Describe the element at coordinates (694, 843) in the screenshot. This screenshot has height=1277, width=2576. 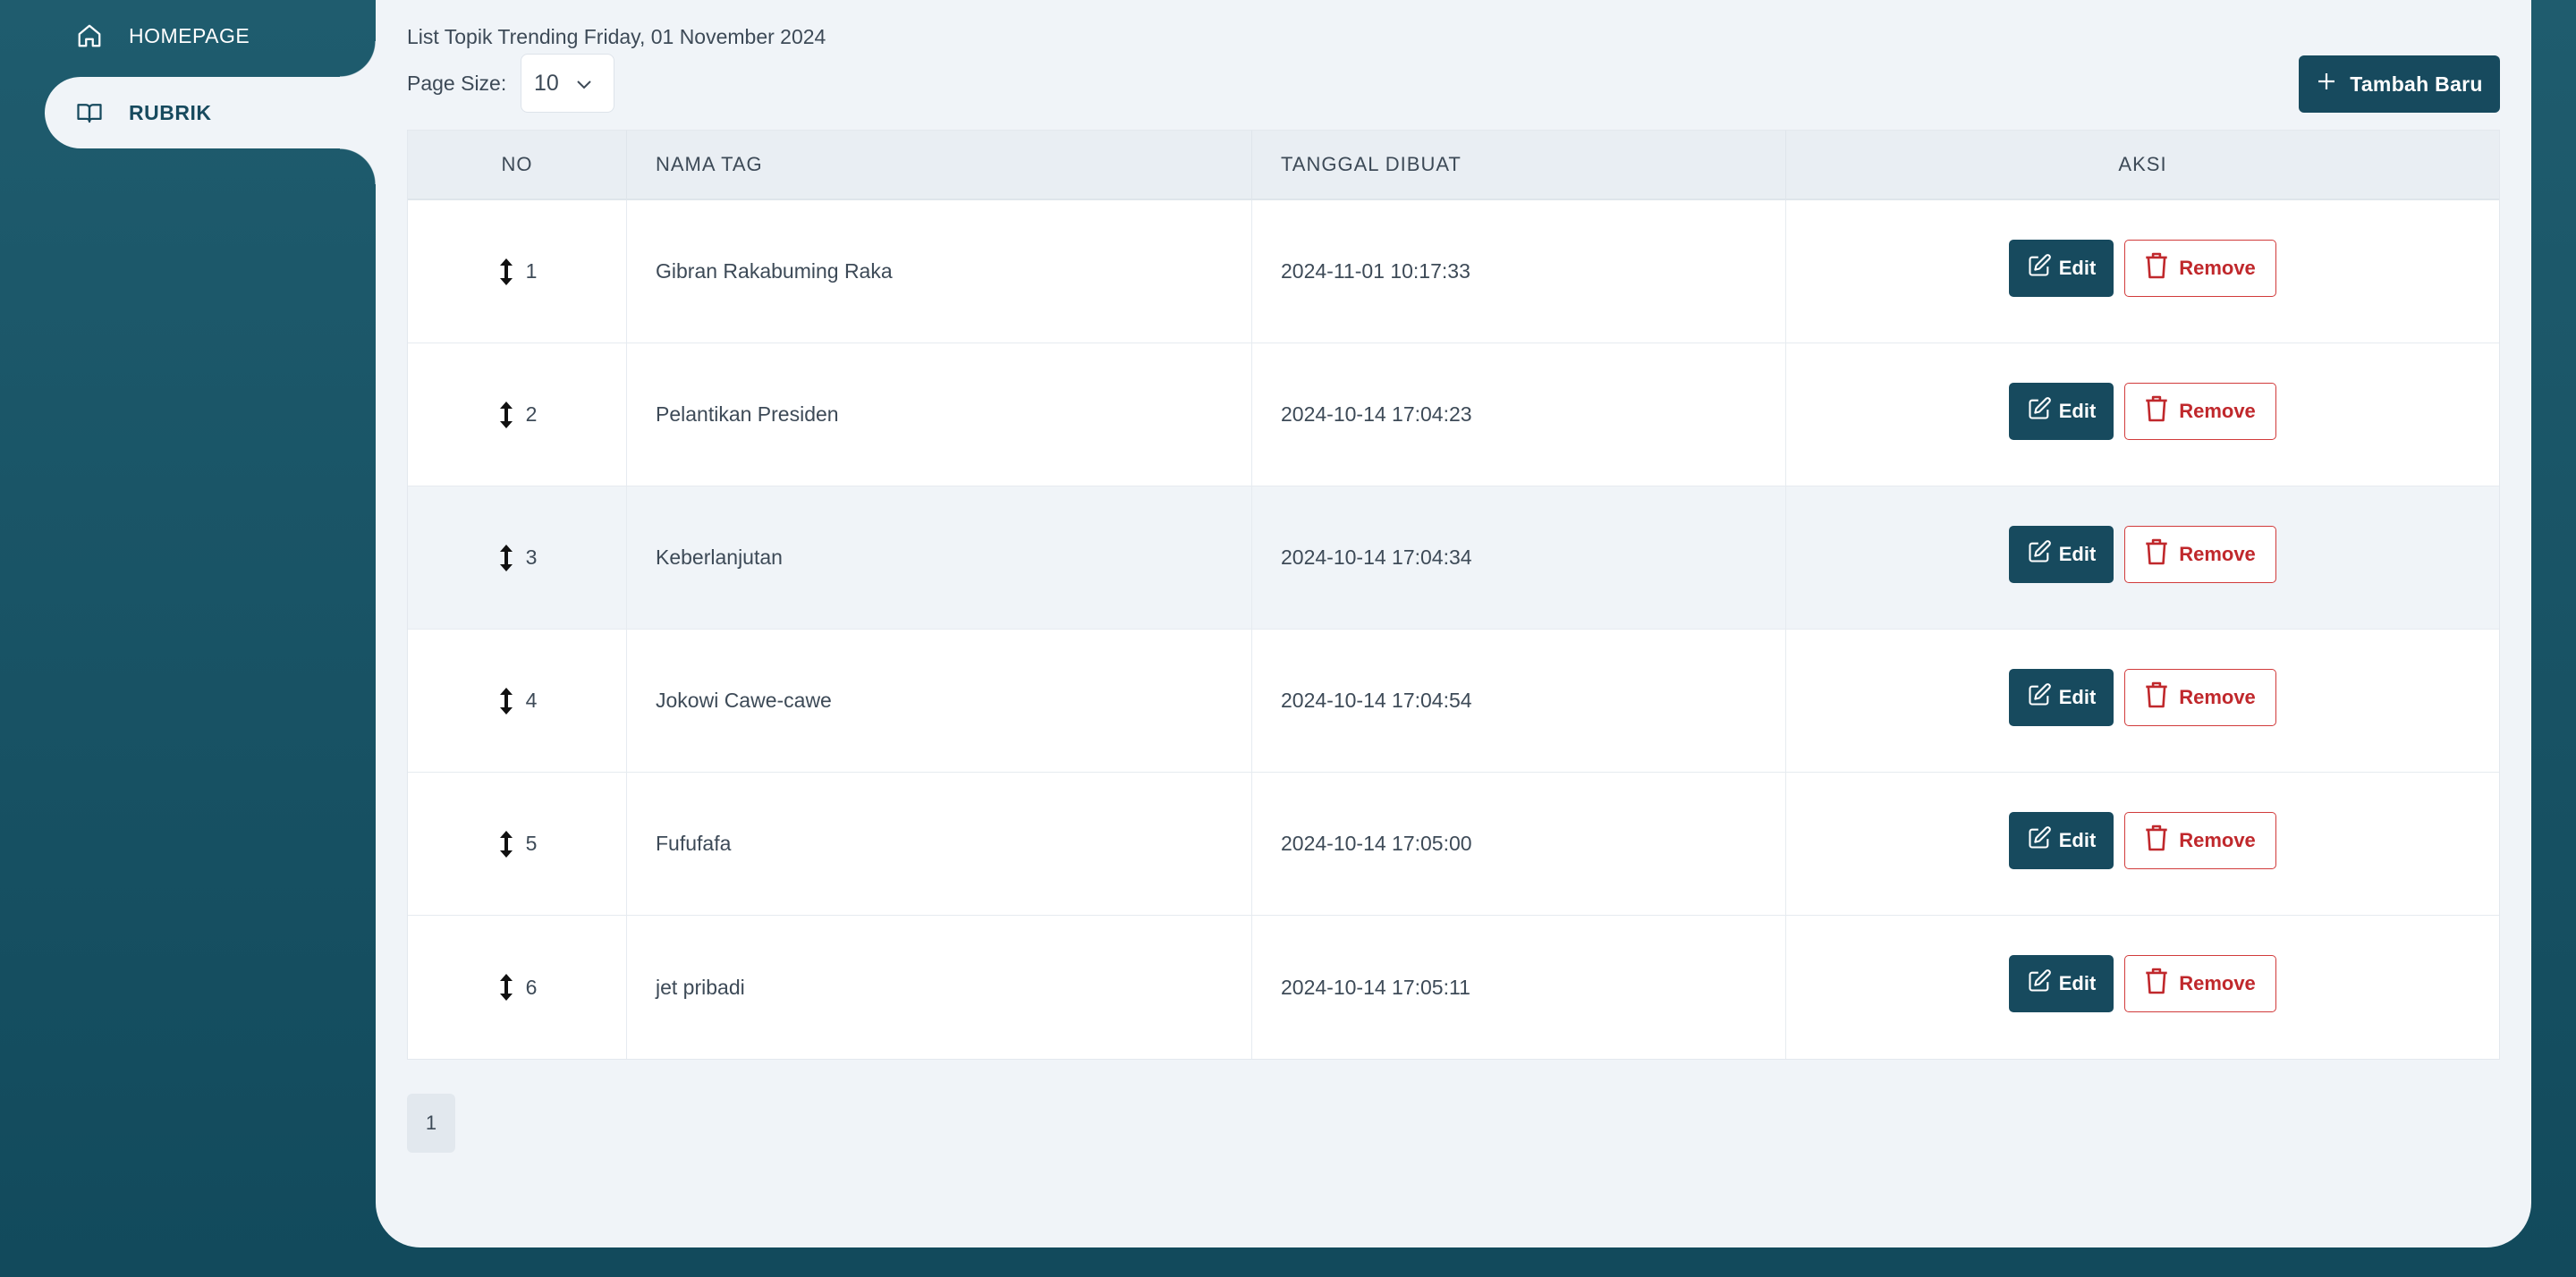
I see `tag-name: Fufufafa` at that location.